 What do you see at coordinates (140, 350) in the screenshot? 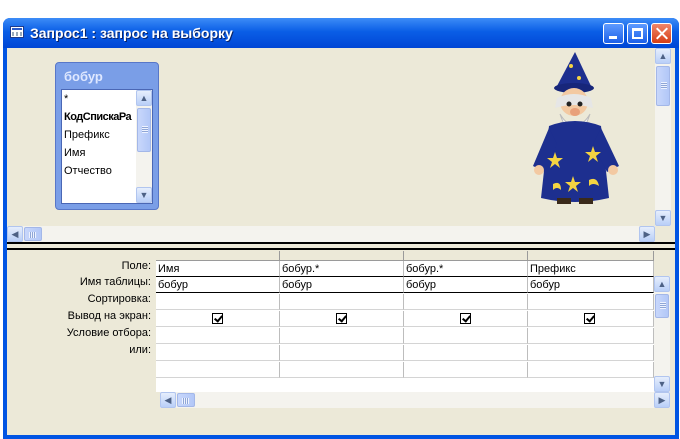
I see `row-label-or: или:` at bounding box center [140, 350].